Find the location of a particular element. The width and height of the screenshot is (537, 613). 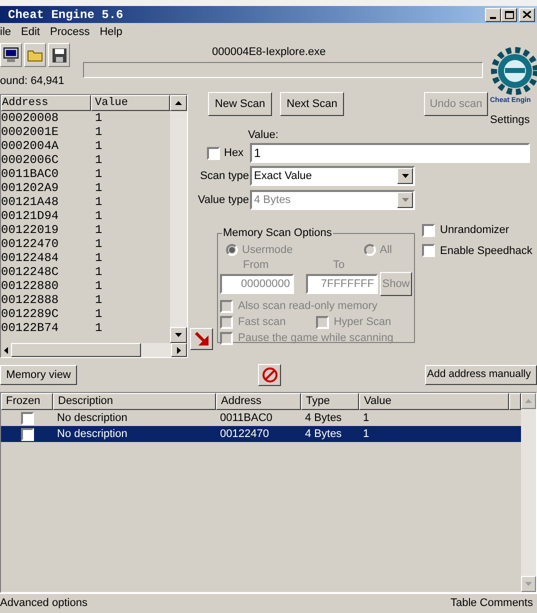

scan-type-dropdown: Exact Value is located at coordinates (332, 176).